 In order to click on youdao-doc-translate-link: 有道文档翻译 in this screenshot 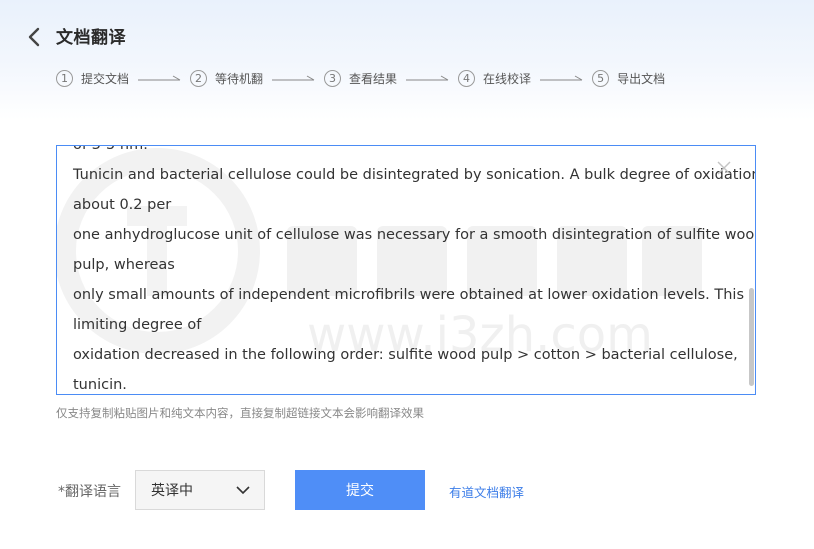, I will do `click(486, 491)`.